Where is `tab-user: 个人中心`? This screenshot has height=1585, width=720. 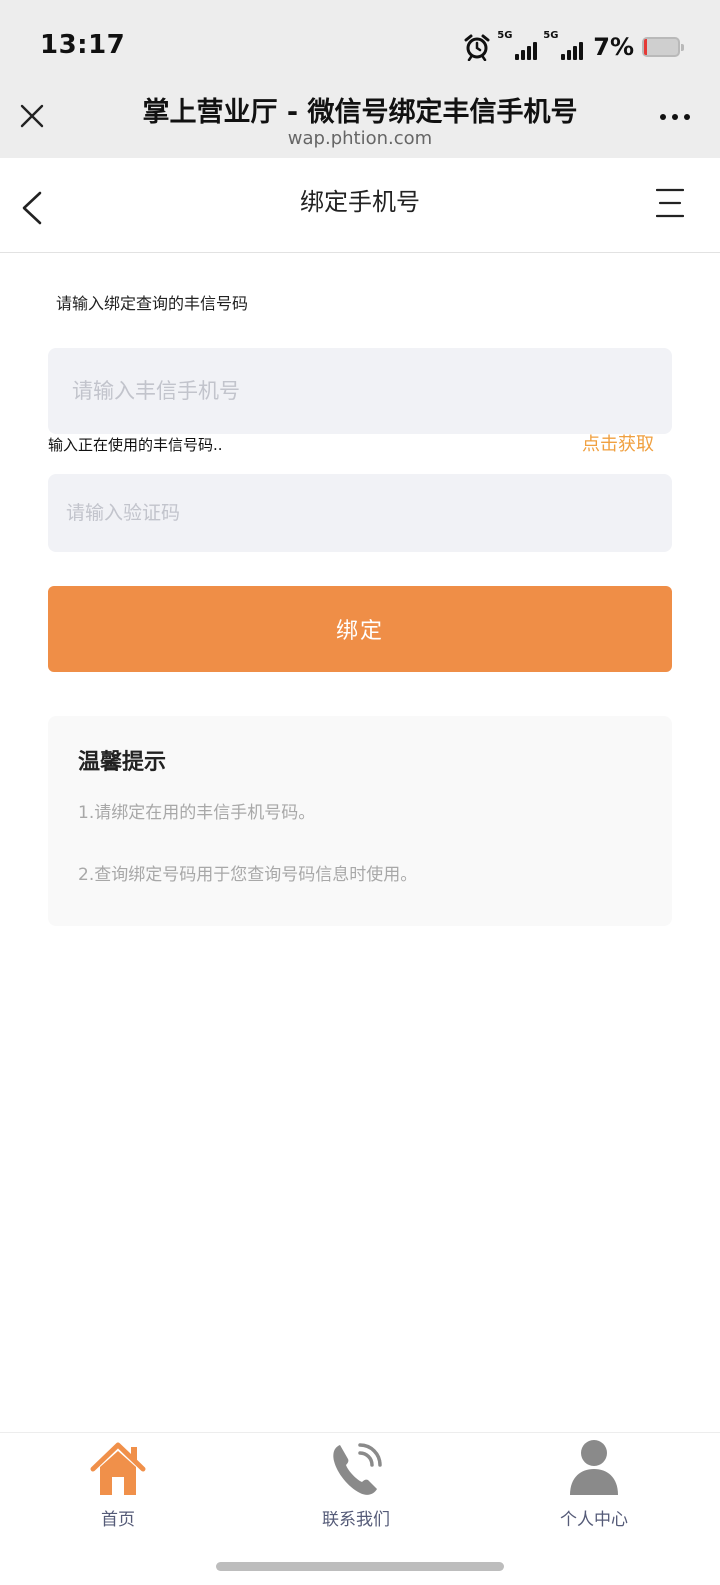
tab-user: 个人中心 is located at coordinates (594, 1488).